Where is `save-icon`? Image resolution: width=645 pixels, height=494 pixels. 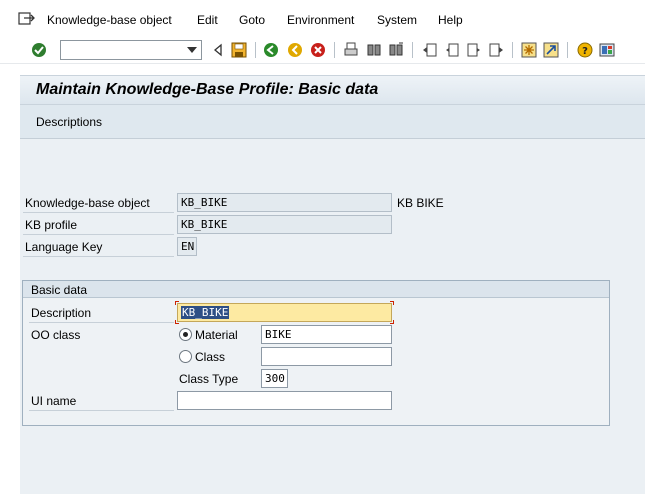 save-icon is located at coordinates (239, 50).